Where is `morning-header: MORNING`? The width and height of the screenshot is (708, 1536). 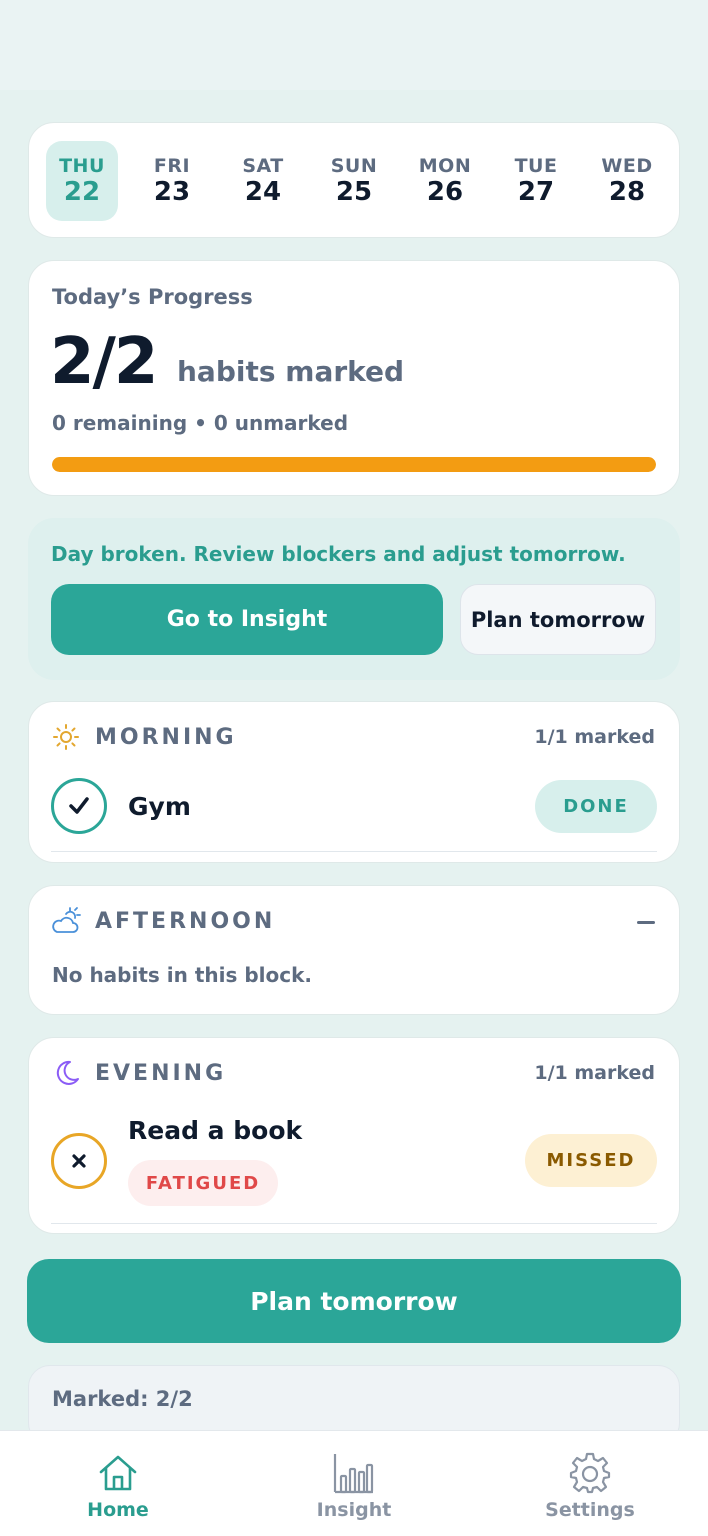 morning-header: MORNING is located at coordinates (144, 737).